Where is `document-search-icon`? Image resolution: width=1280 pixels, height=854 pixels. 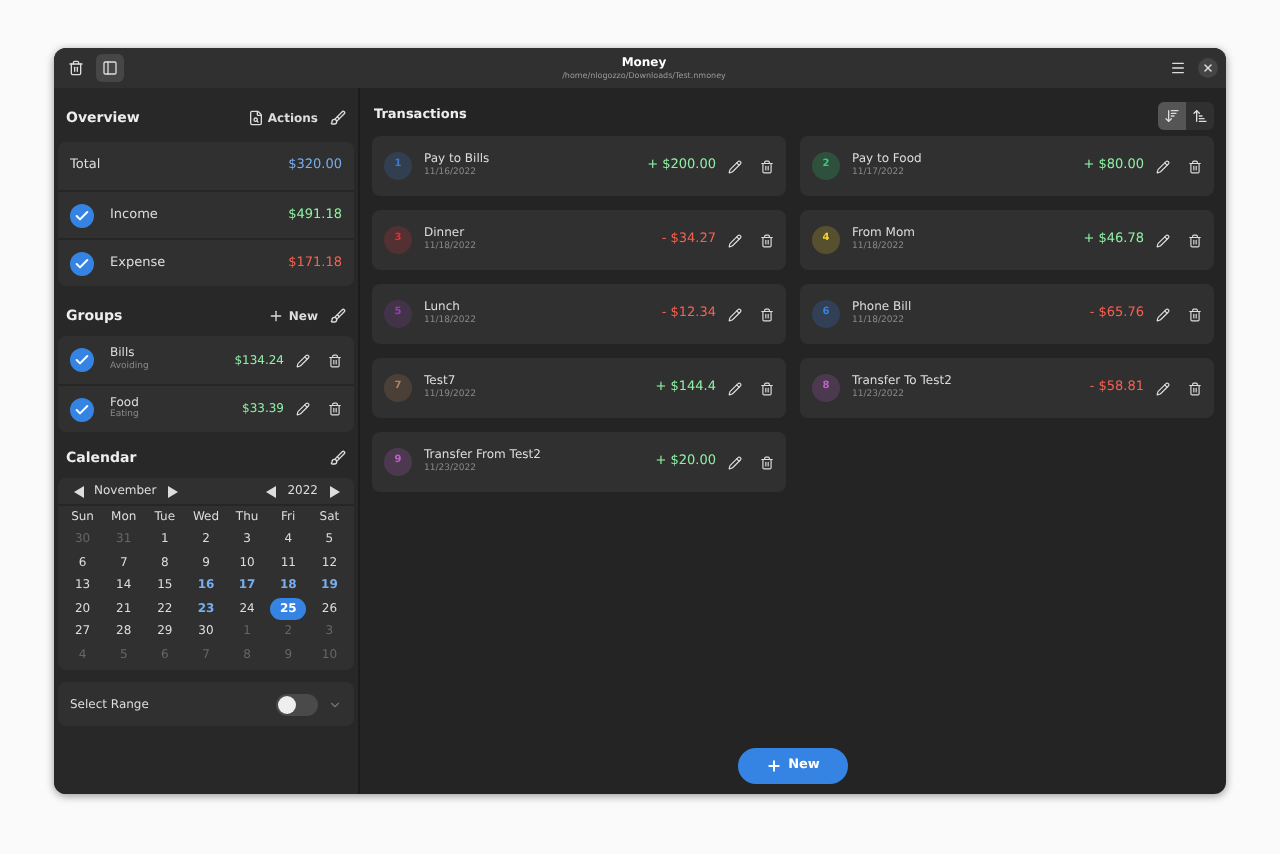 document-search-icon is located at coordinates (255, 118).